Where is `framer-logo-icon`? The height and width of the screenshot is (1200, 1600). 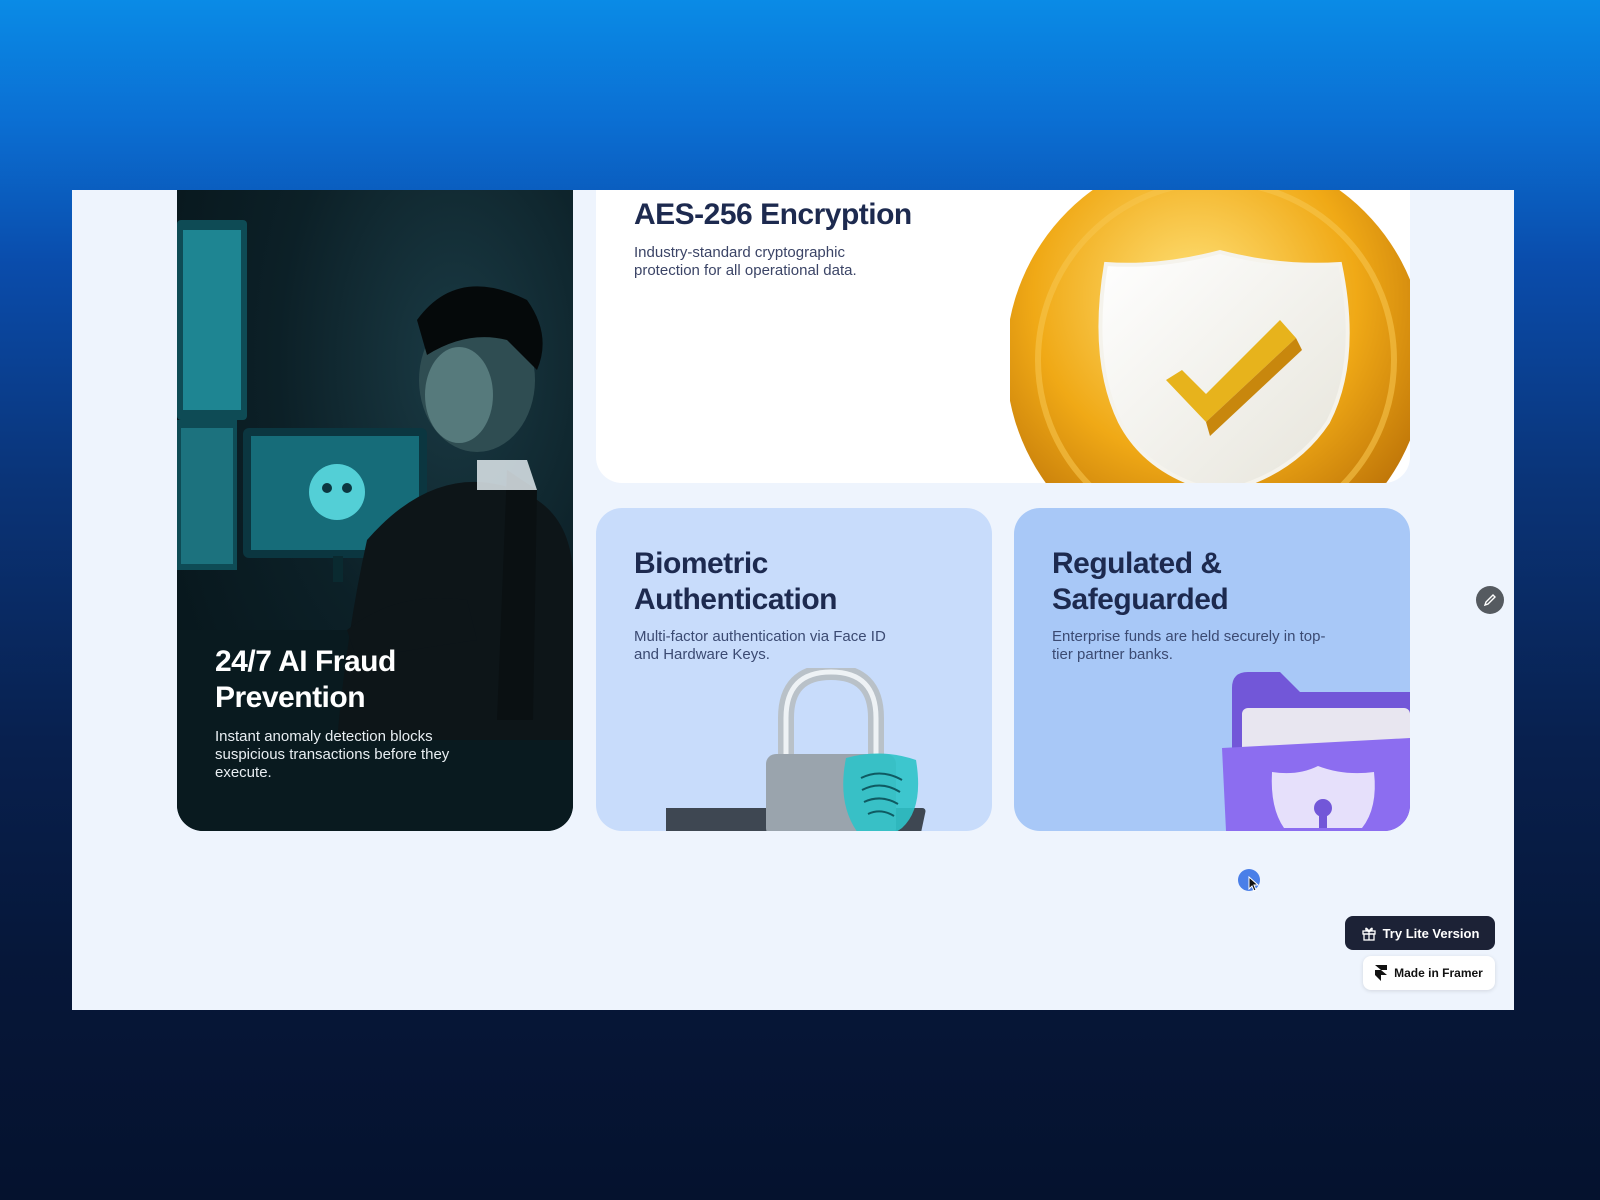
framer-logo-icon is located at coordinates (1381, 973).